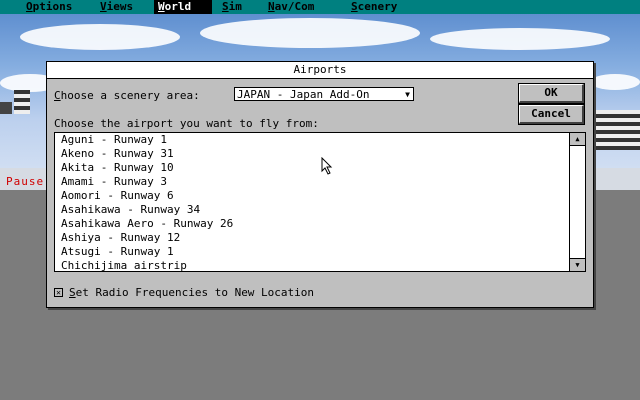 This screenshot has height=400, width=640. What do you see at coordinates (320, 70) in the screenshot?
I see `dialog-title: Airports` at bounding box center [320, 70].